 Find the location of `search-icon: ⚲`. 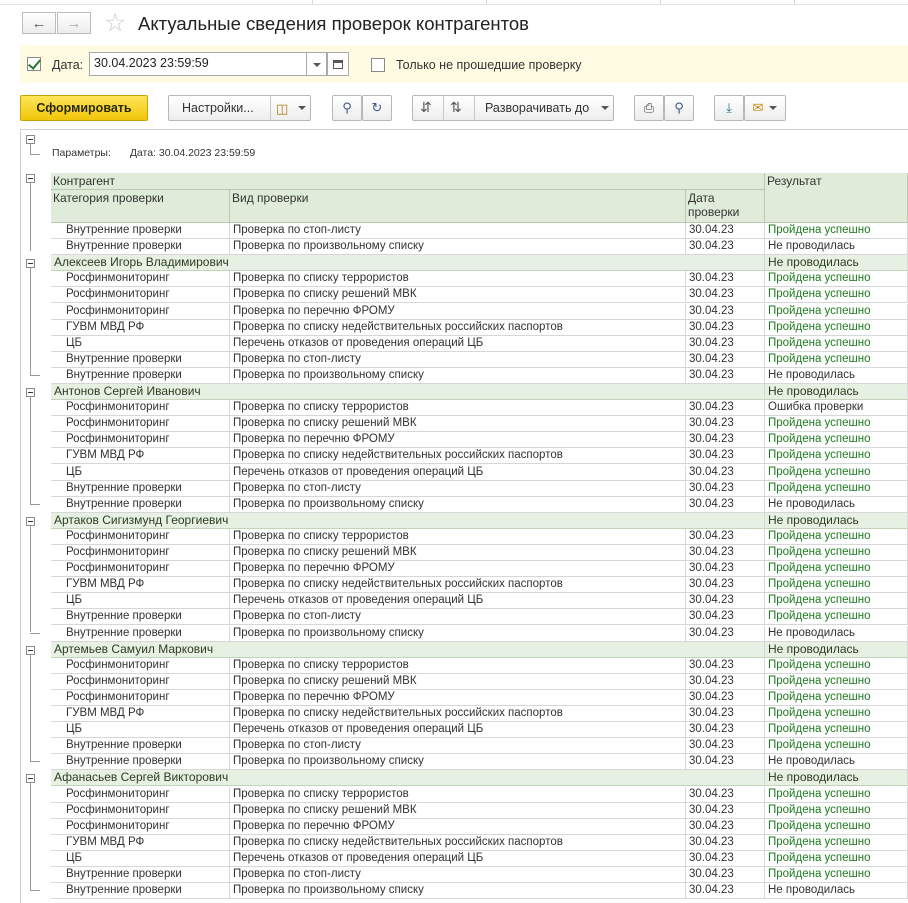

search-icon: ⚲ is located at coordinates (347, 107).